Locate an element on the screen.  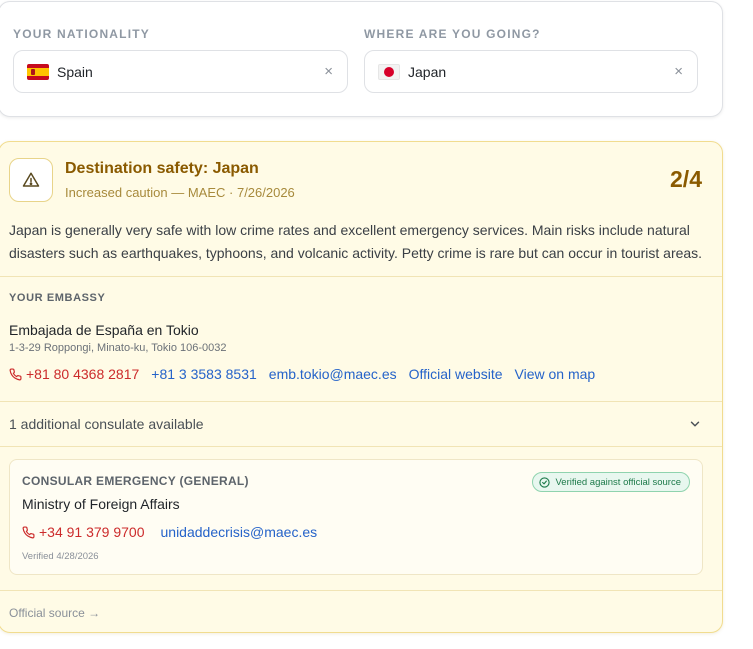
embassy-email-link: emb.tokio@maec.es is located at coordinates (333, 374).